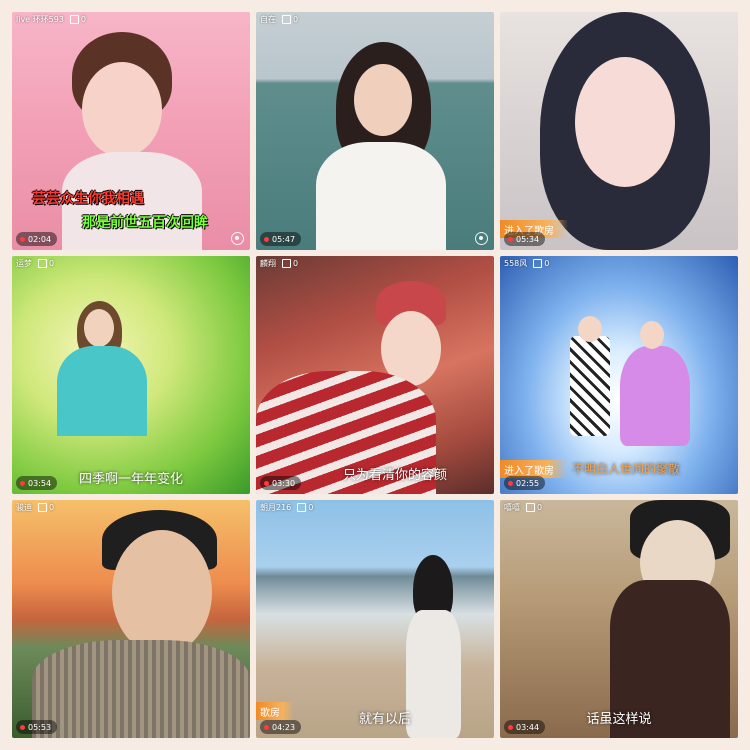 The width and height of the screenshot is (750, 750). What do you see at coordinates (284, 483) in the screenshot?
I see `duration: 03:30` at bounding box center [284, 483].